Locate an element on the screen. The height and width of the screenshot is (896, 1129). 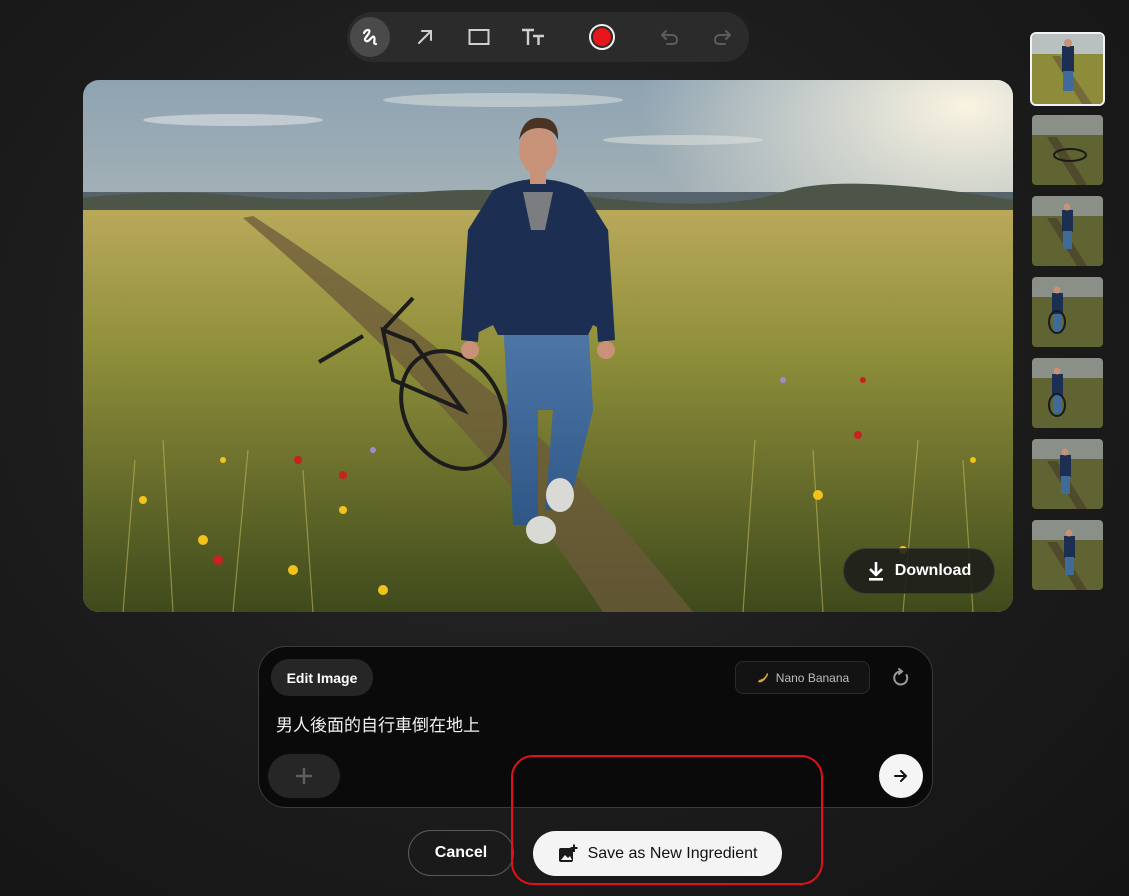
save-as-new-ingredient-button: Save as New Ingredient is located at coordinates (657, 853).